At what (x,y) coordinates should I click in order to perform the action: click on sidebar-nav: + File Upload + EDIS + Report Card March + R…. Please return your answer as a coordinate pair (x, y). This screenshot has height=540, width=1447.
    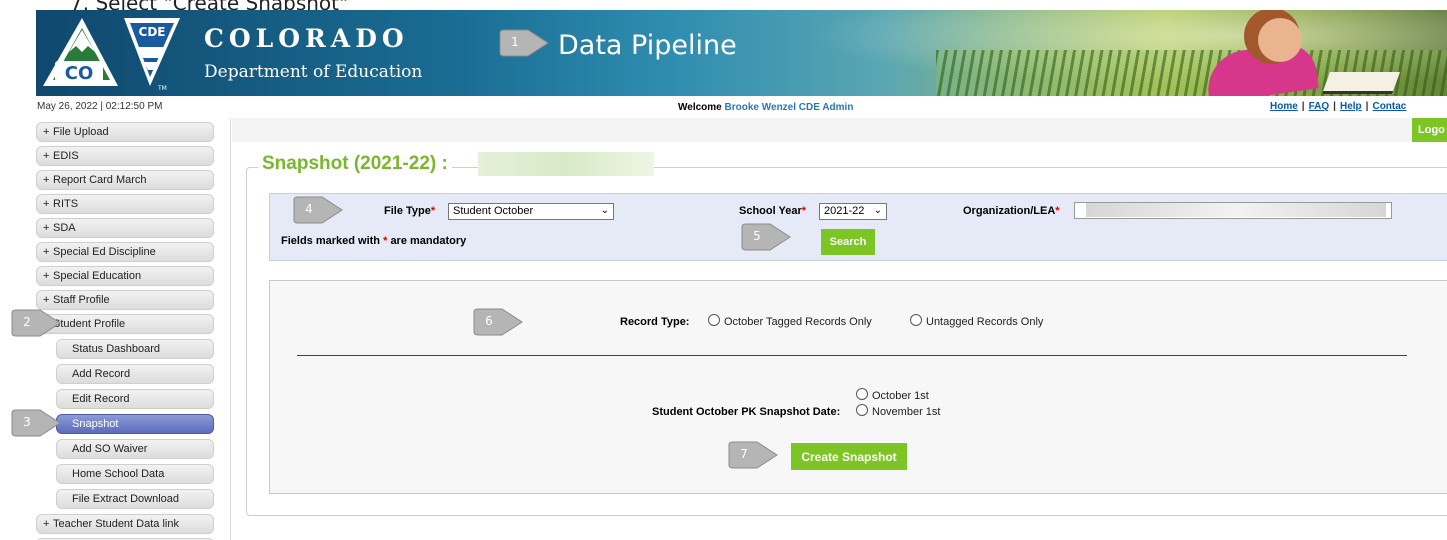
    Looking at the image, I should click on (133, 329).